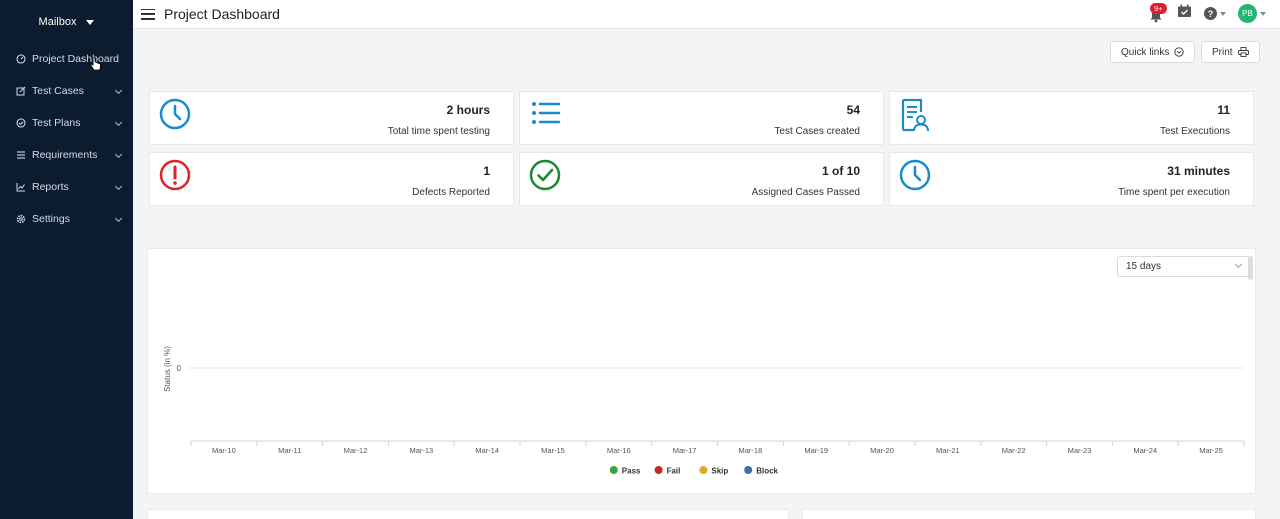 Image resolution: width=1280 pixels, height=519 pixels. What do you see at coordinates (948, 450) in the screenshot?
I see `x-tick-label: Mar-21` at bounding box center [948, 450].